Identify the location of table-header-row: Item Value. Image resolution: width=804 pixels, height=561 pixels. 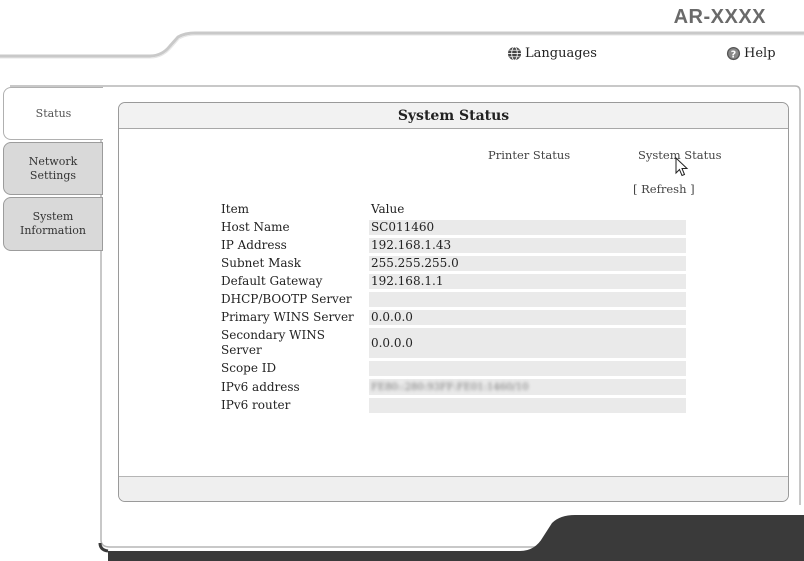
(452, 209).